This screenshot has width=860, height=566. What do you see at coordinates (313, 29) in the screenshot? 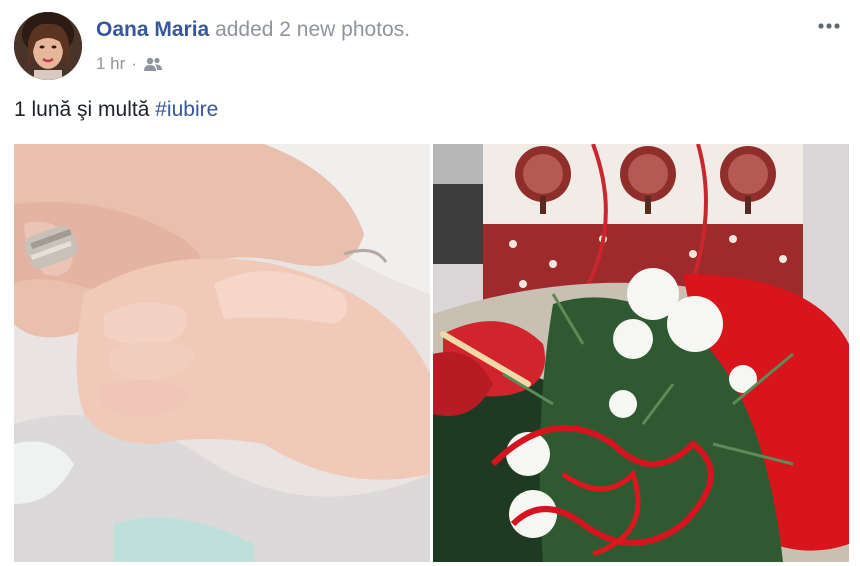
I see `post-action-text: added 2 new photos.` at bounding box center [313, 29].